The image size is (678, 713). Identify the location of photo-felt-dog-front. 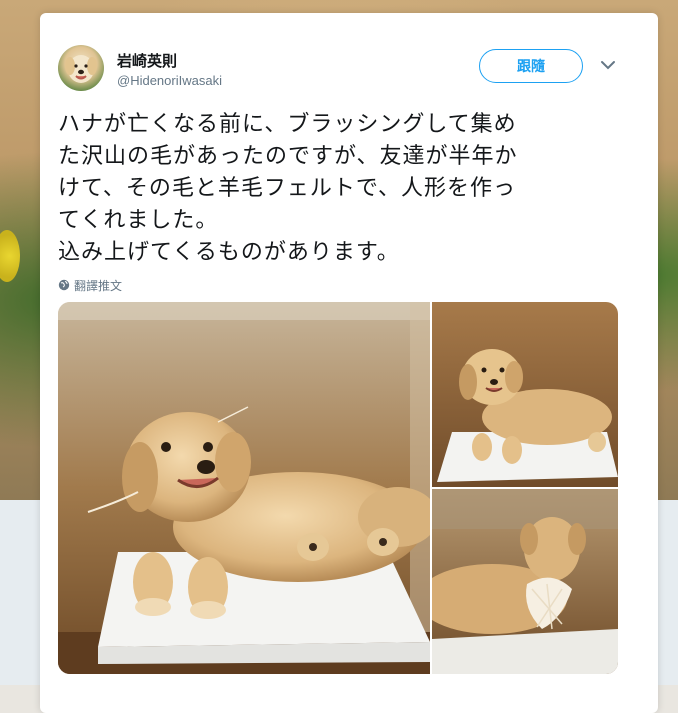
(525, 394).